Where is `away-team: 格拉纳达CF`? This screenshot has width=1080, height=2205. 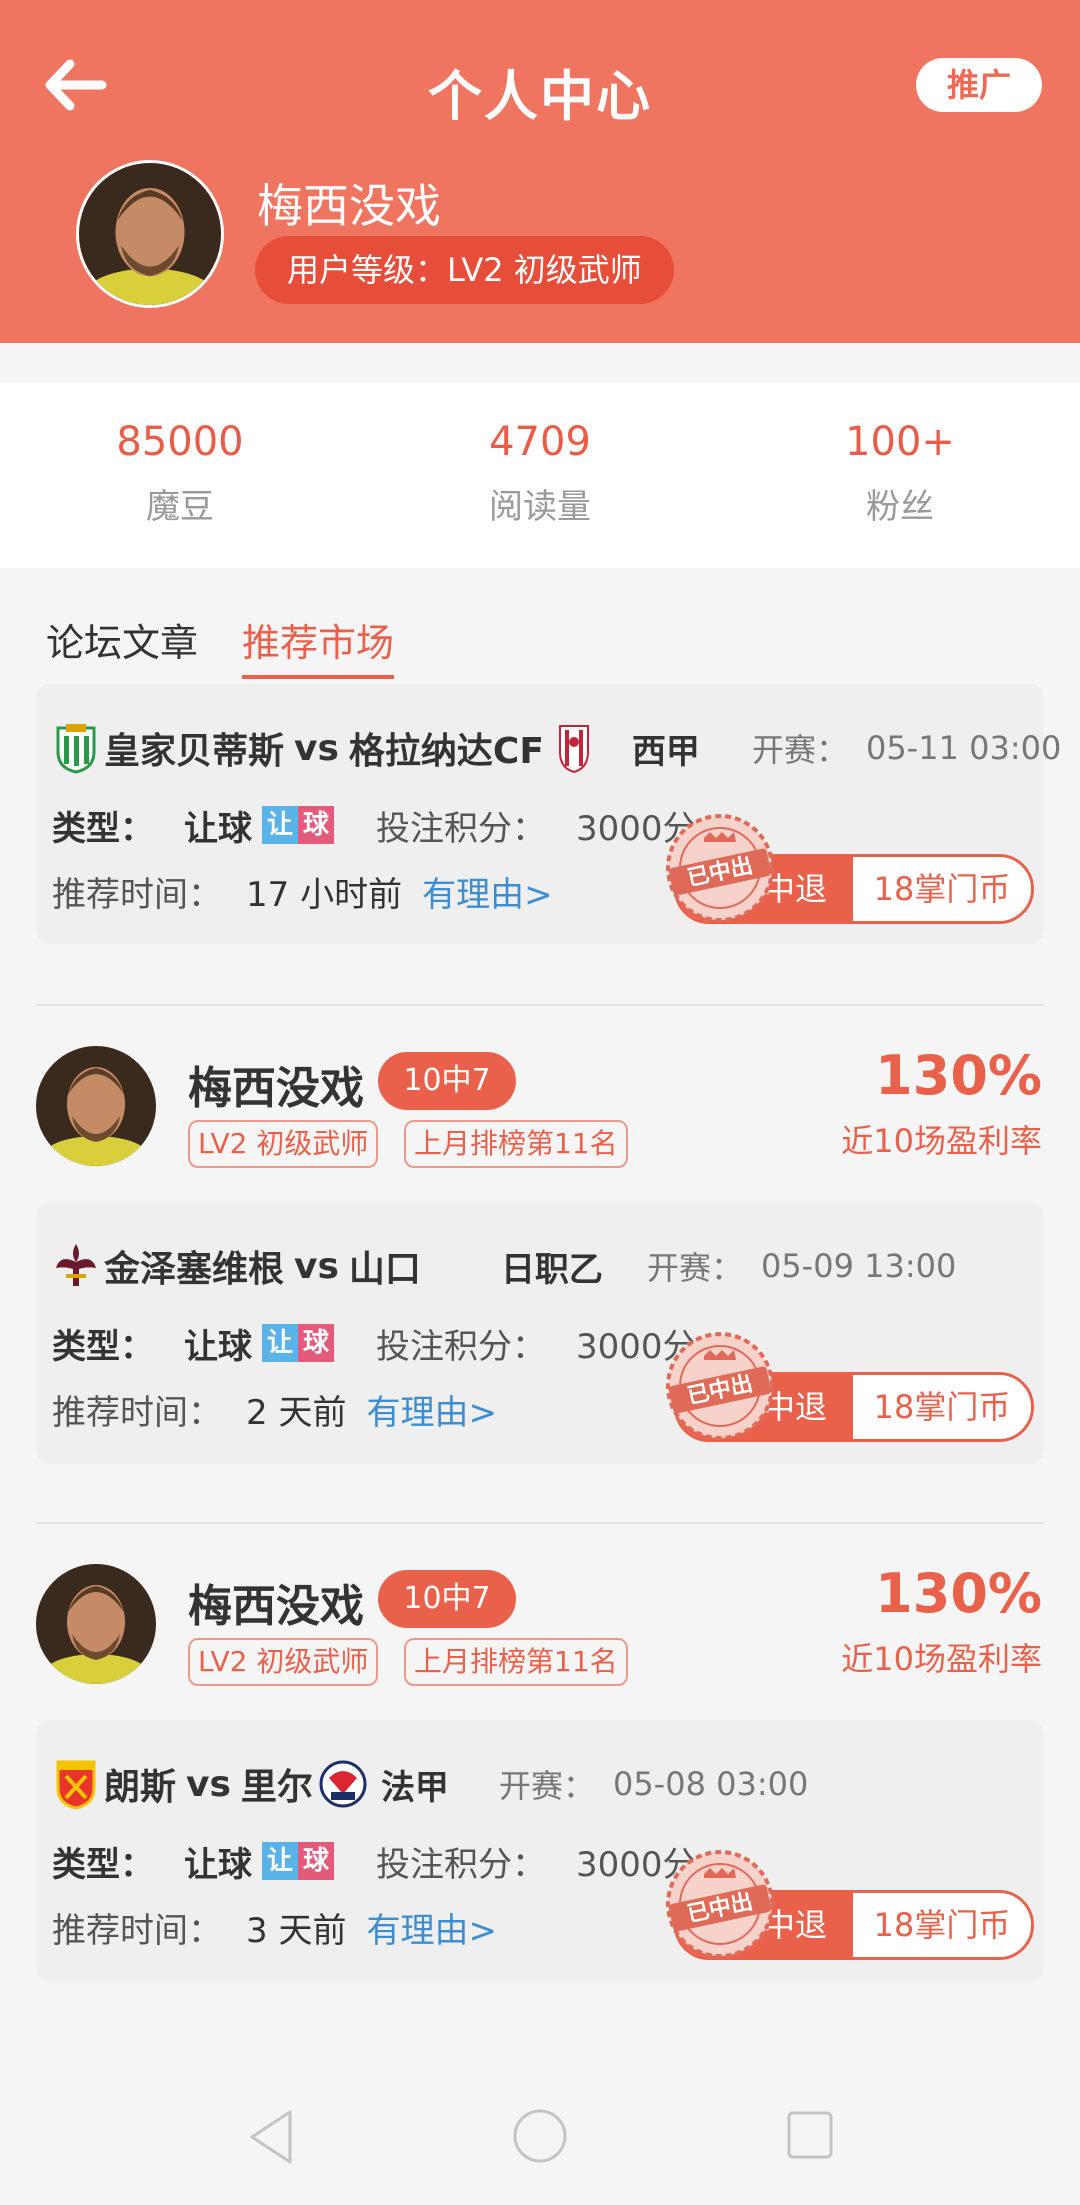
away-team: 格拉纳达CF is located at coordinates (446, 751).